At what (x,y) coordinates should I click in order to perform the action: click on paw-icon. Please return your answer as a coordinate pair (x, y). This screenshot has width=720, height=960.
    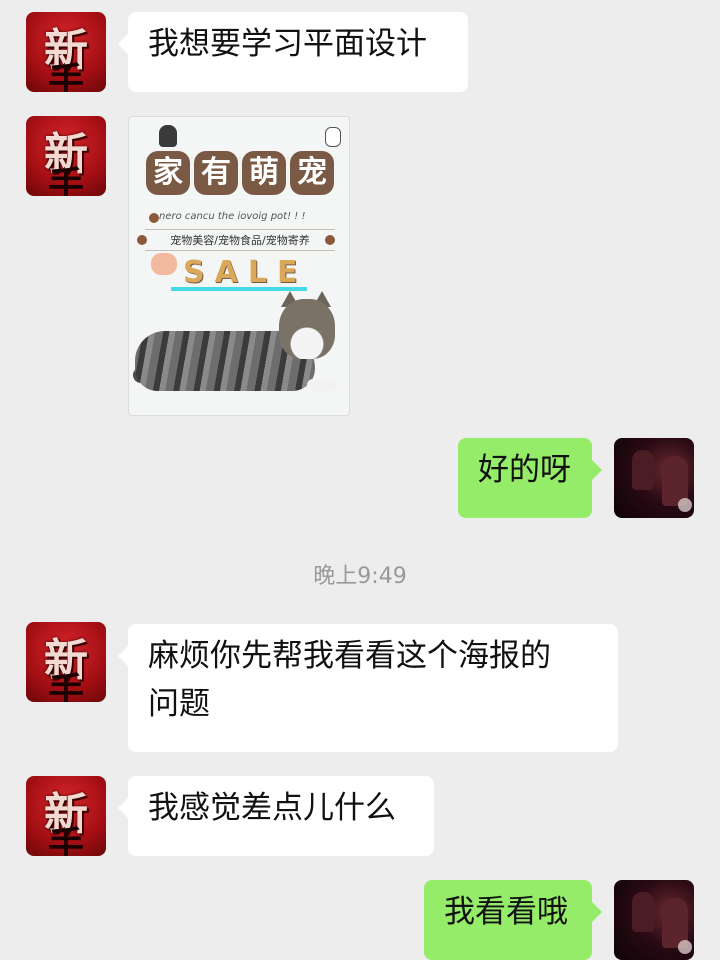
    Looking at the image, I should click on (154, 218).